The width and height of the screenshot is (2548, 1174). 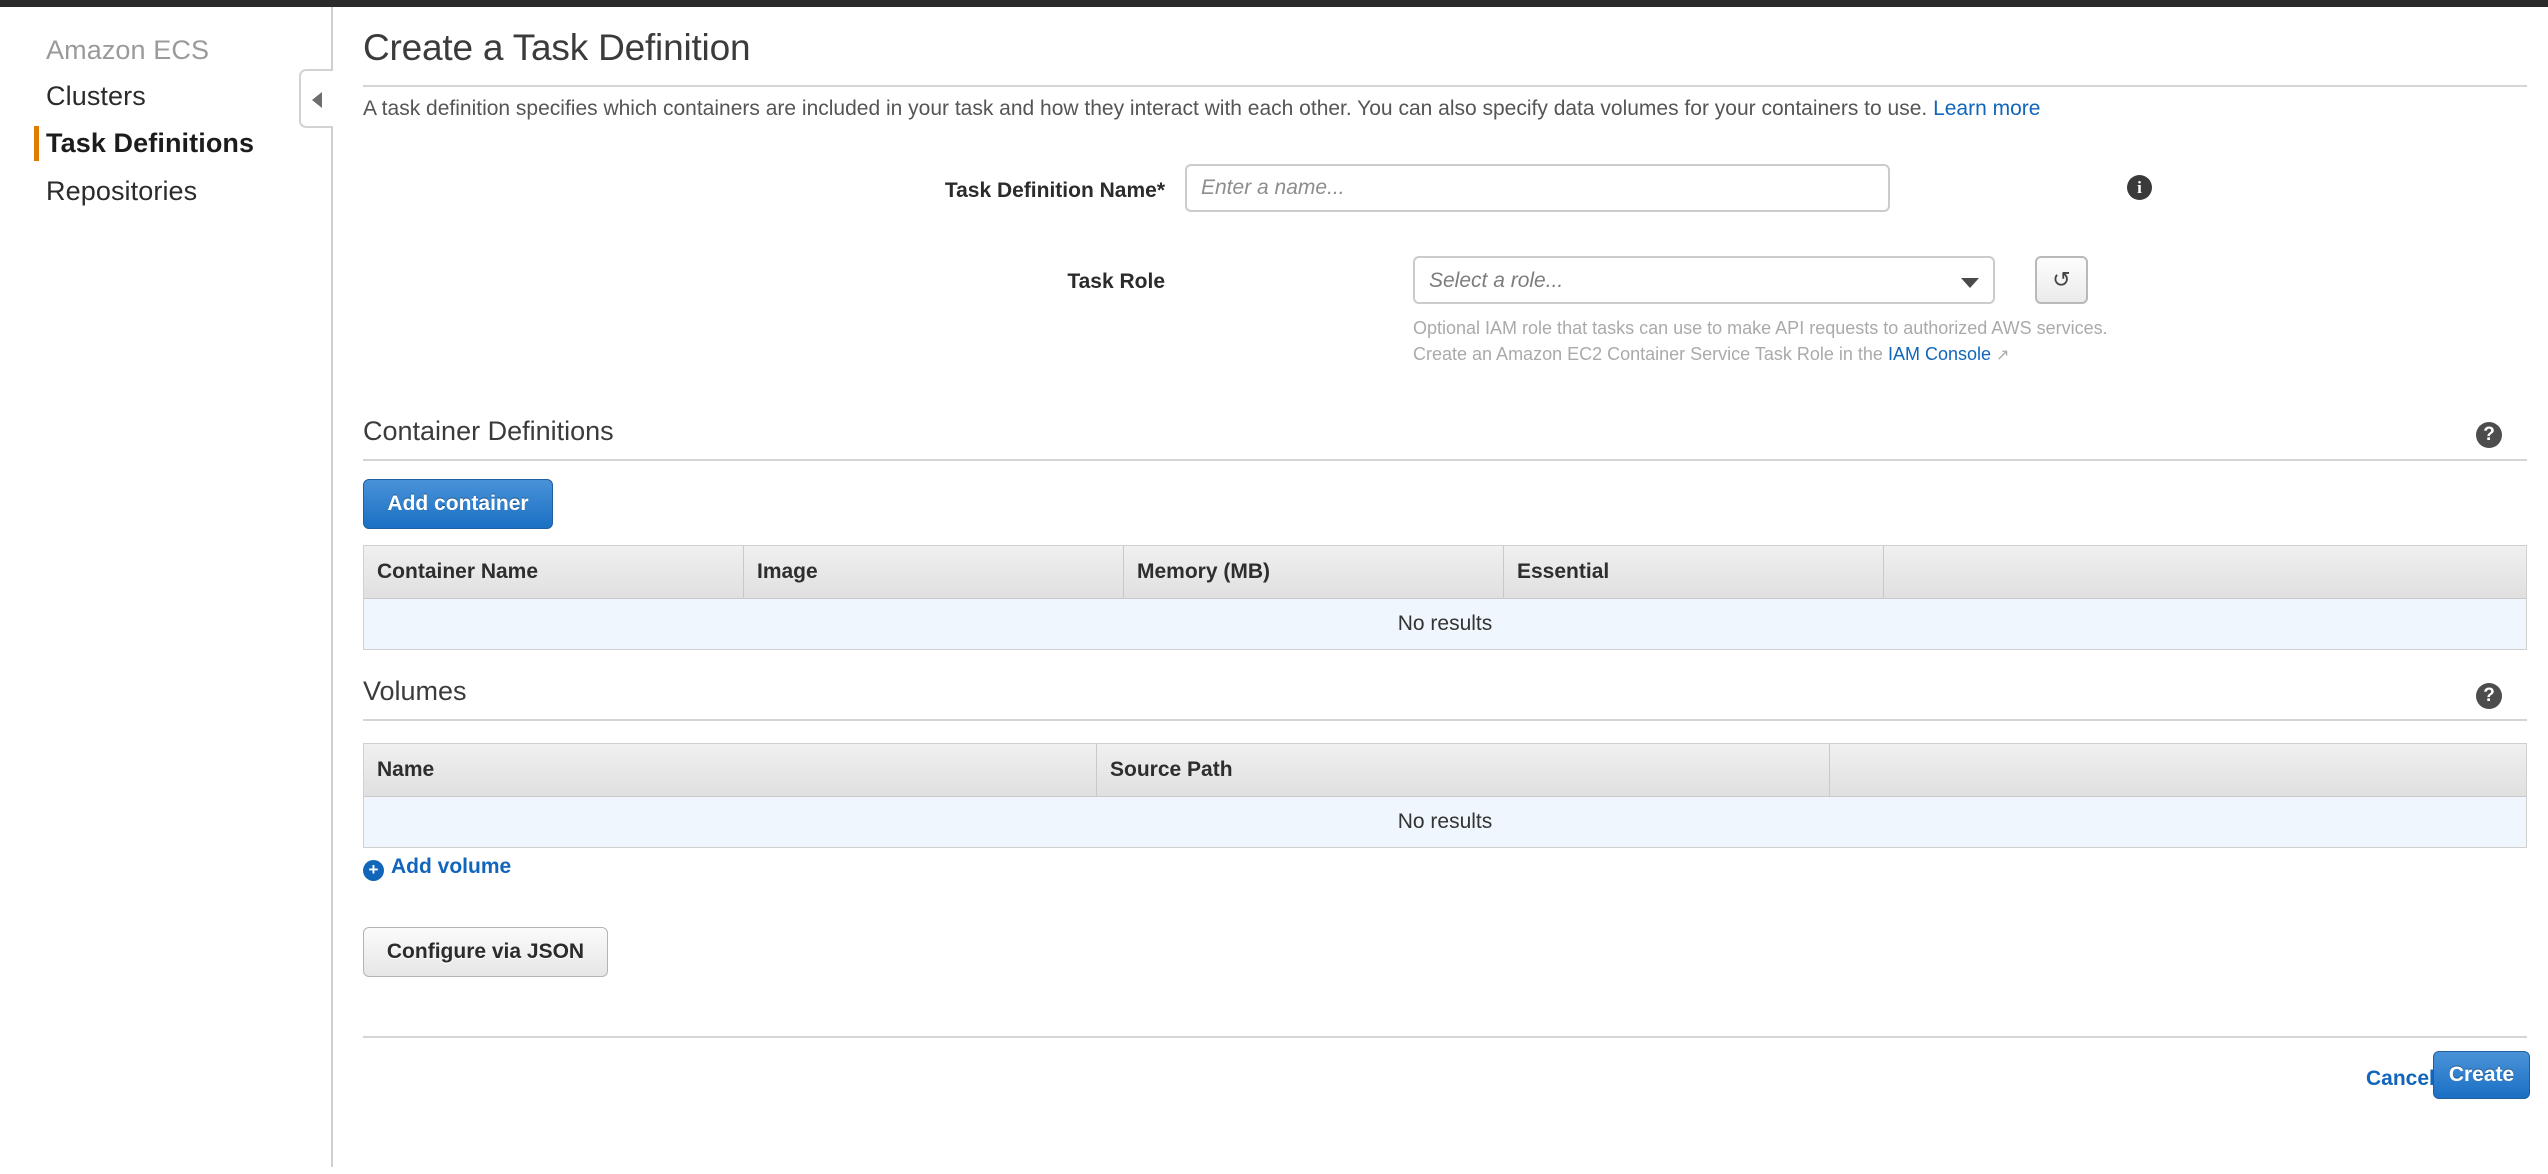 What do you see at coordinates (1445, 460) in the screenshot?
I see `container-definitions-divider` at bounding box center [1445, 460].